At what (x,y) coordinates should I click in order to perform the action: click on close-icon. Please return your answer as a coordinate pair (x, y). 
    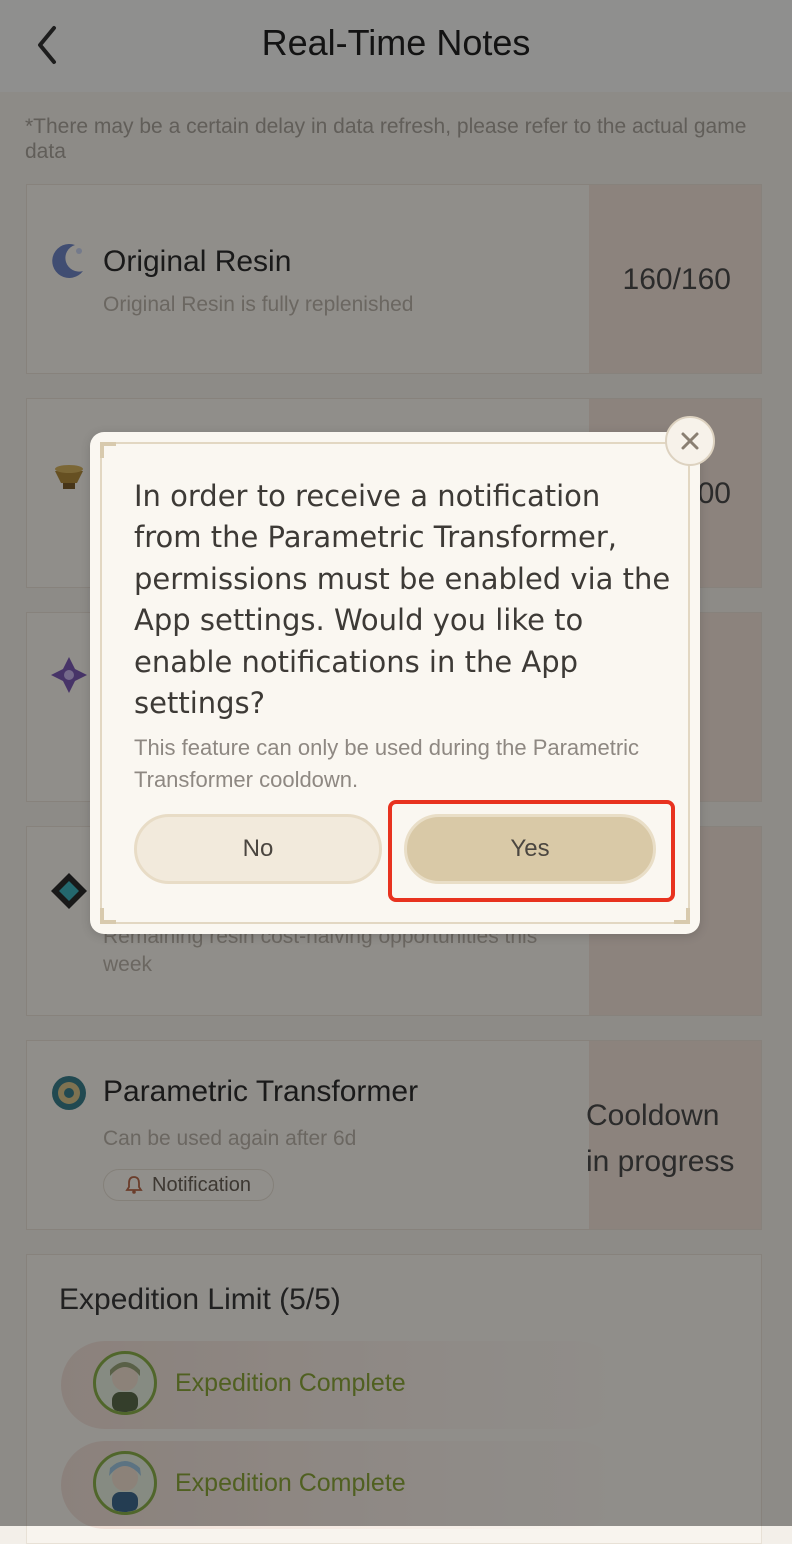
    Looking at the image, I should click on (690, 441).